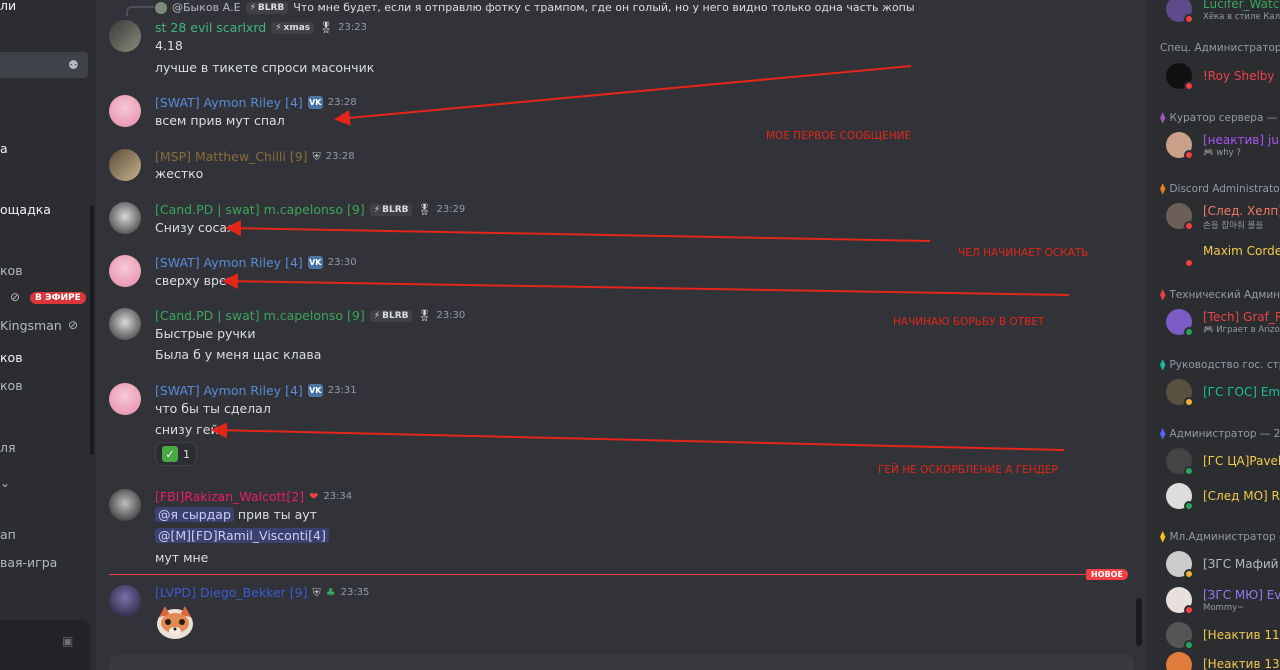  I want to click on new-messages-divider, so click(615, 574).